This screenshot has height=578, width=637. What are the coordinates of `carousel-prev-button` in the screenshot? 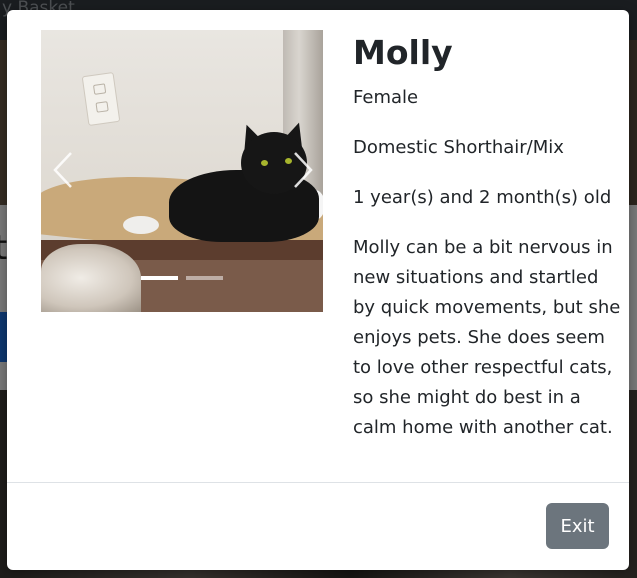 It's located at (63, 170).